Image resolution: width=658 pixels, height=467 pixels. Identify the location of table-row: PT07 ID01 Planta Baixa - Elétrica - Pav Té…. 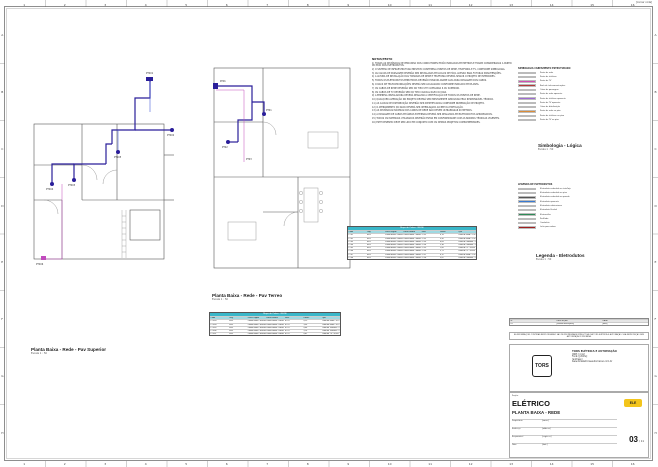
(412, 254).